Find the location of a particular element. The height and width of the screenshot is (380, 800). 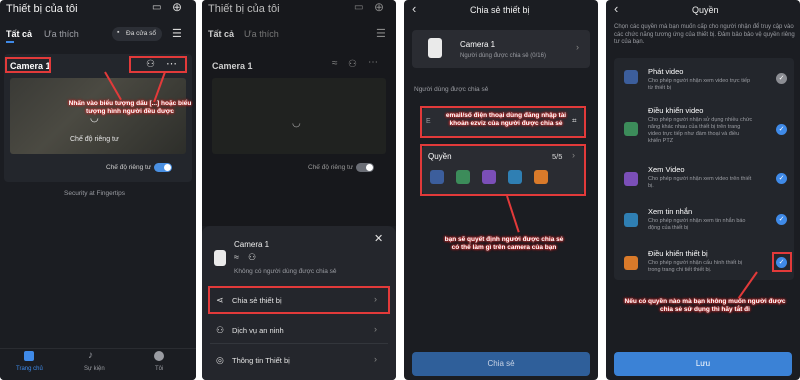

share-button-label: Chia sẻ is located at coordinates (501, 363).